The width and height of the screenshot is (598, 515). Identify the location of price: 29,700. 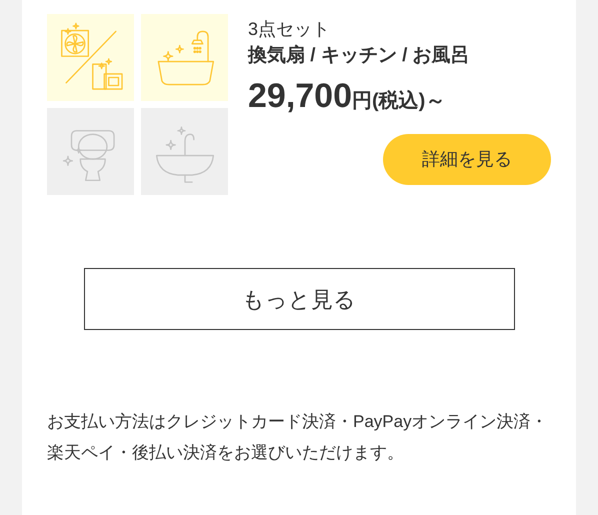
(300, 96).